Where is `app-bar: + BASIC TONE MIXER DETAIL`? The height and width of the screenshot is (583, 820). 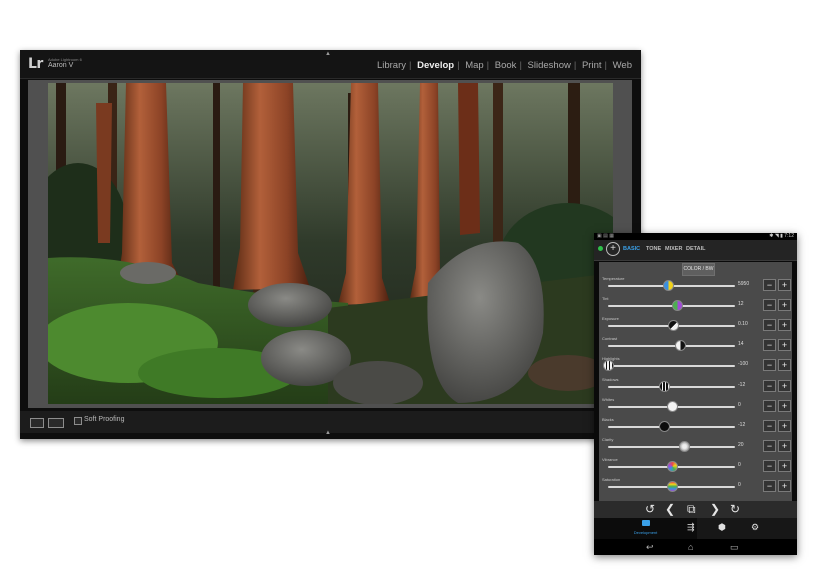 app-bar: + BASIC TONE MIXER DETAIL is located at coordinates (695, 250).